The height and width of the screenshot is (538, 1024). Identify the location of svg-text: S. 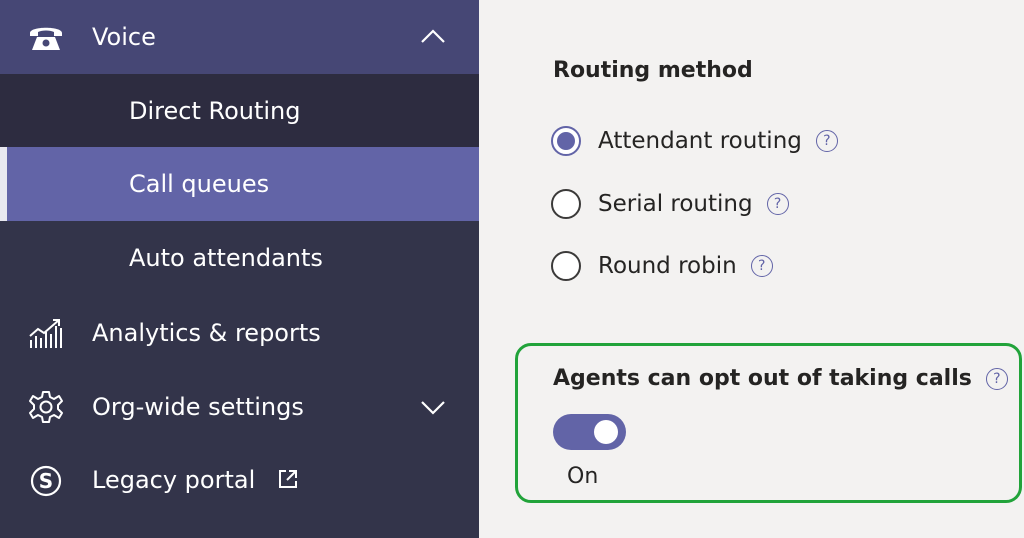
(46, 481).